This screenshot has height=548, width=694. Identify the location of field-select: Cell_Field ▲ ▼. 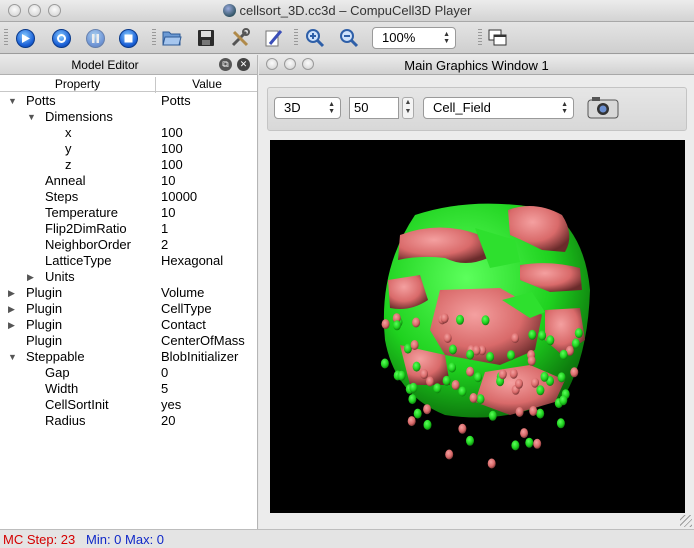
(498, 108).